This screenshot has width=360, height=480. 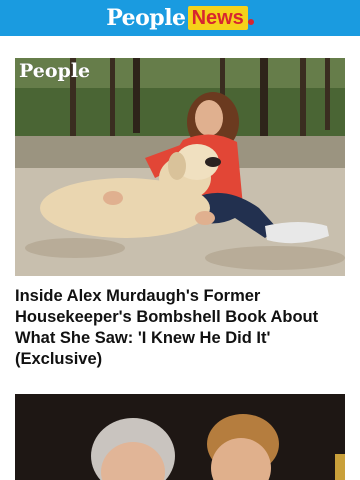 I want to click on people-watermark-logo: People, so click(x=55, y=71).